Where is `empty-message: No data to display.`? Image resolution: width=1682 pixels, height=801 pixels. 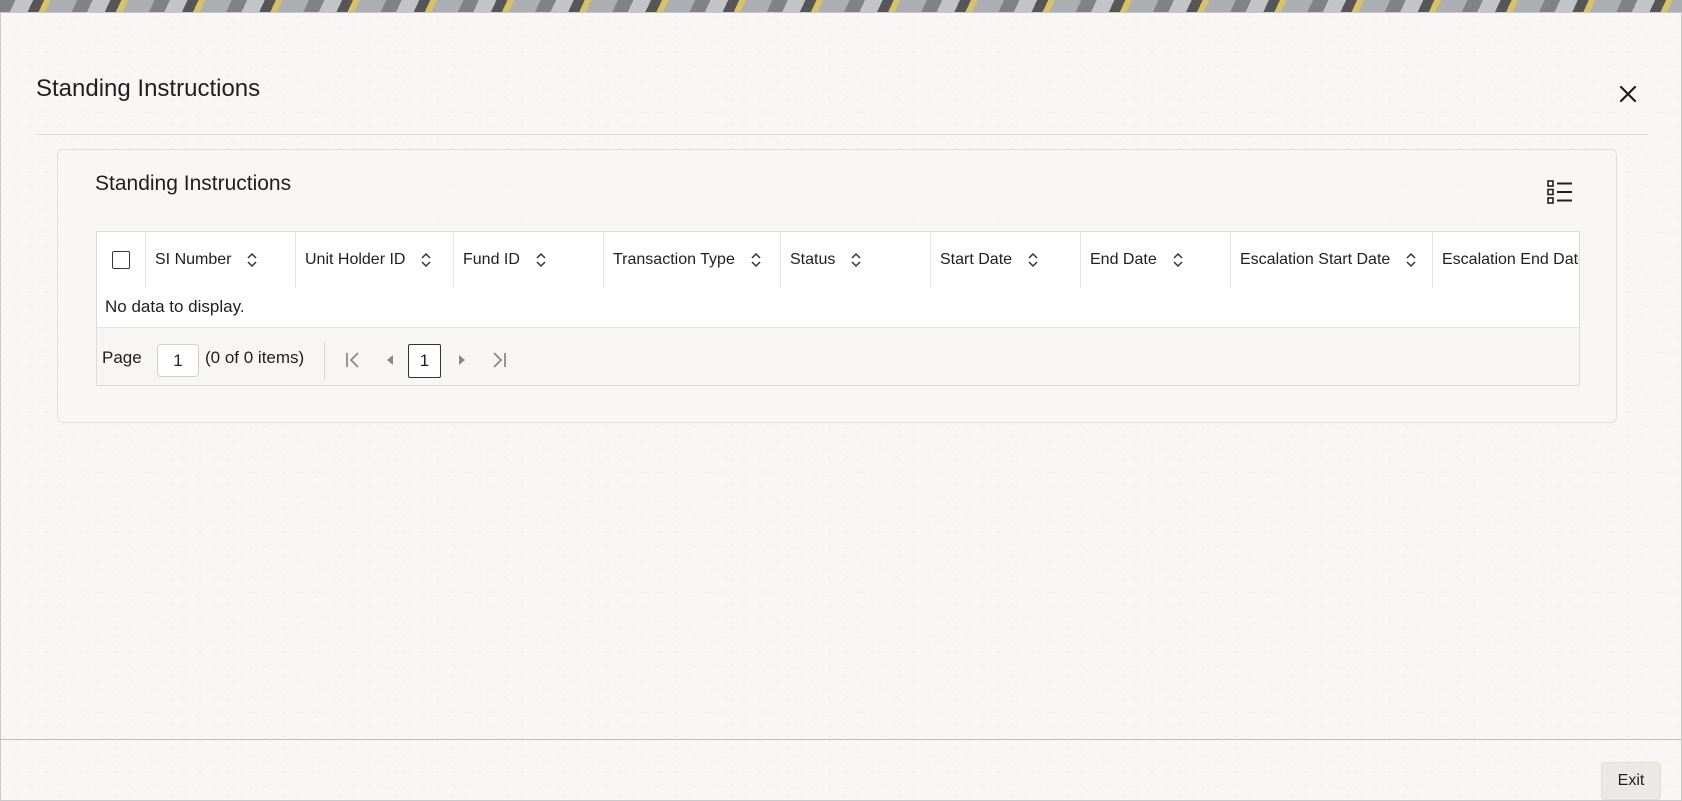 empty-message: No data to display. is located at coordinates (175, 306).